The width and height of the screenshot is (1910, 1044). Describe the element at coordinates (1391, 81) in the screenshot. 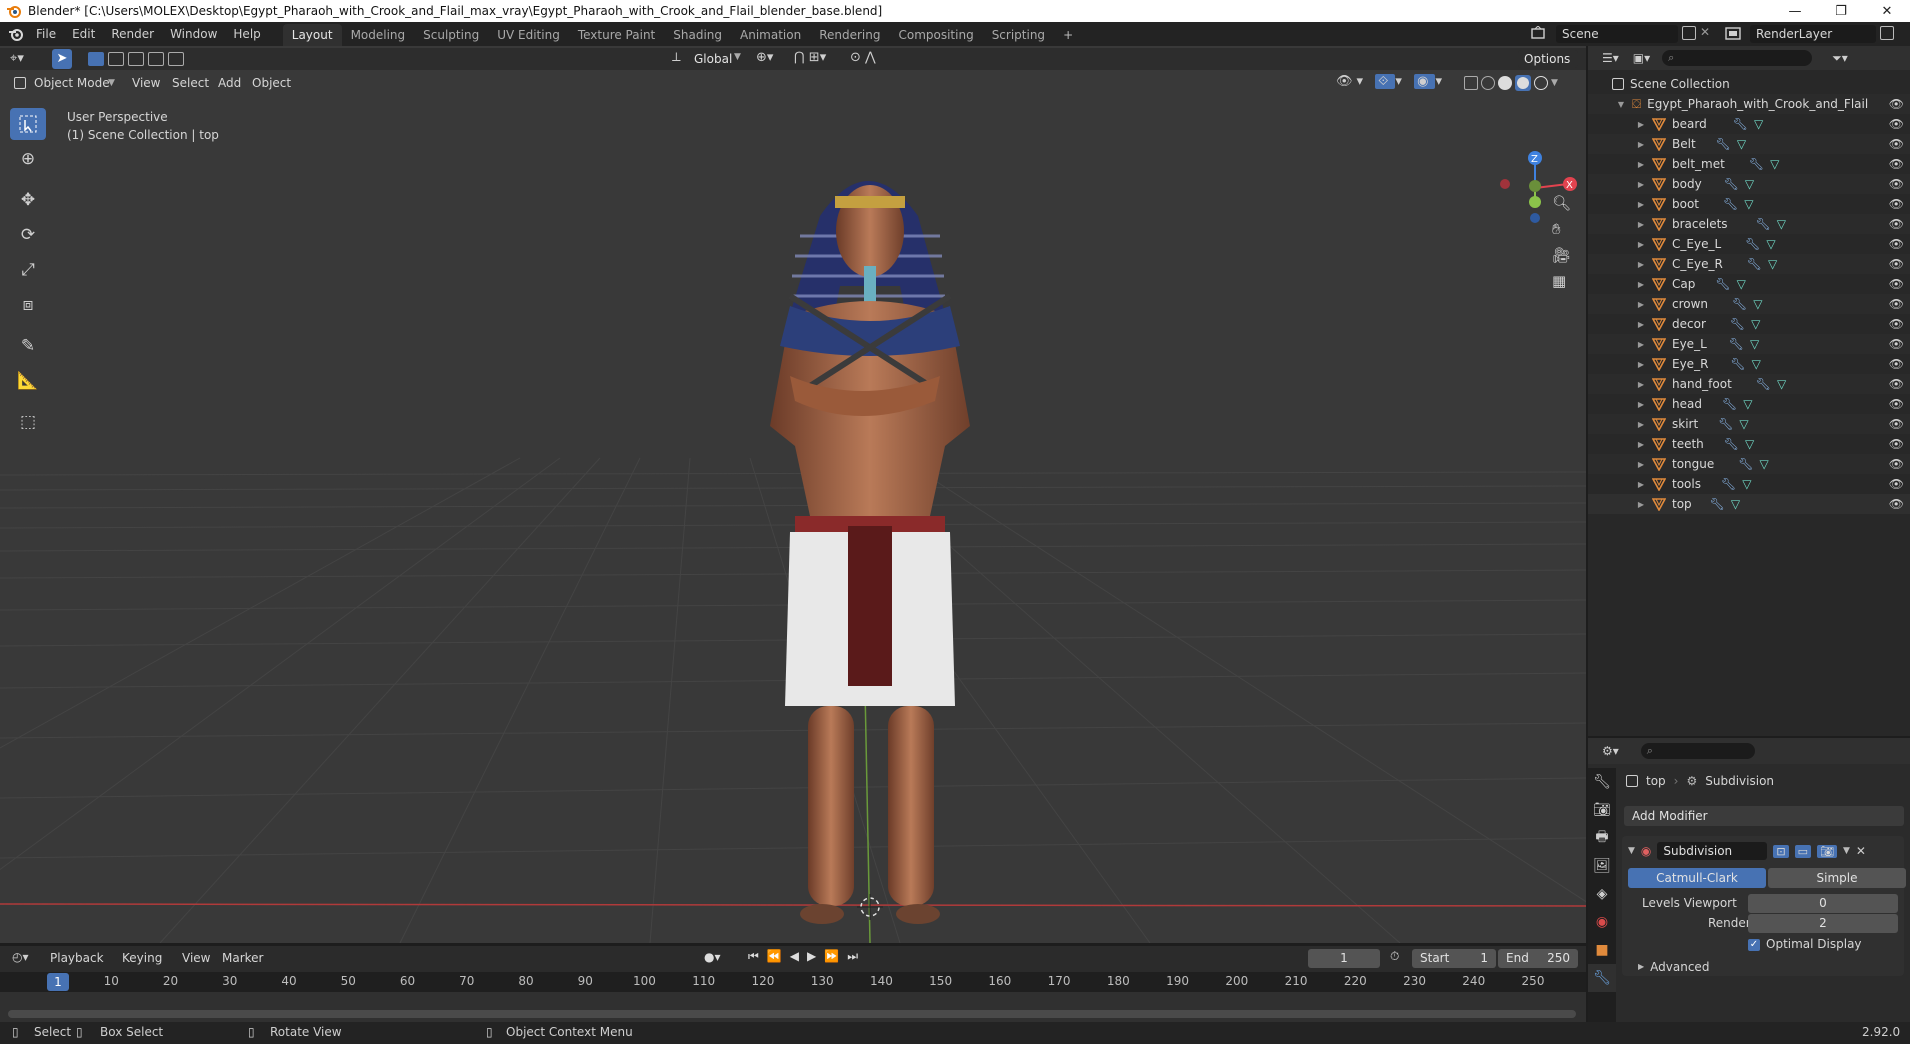

I see `visibility-toggle-icons: 👁▾ ⟐ ▾ ◉ ▾` at that location.